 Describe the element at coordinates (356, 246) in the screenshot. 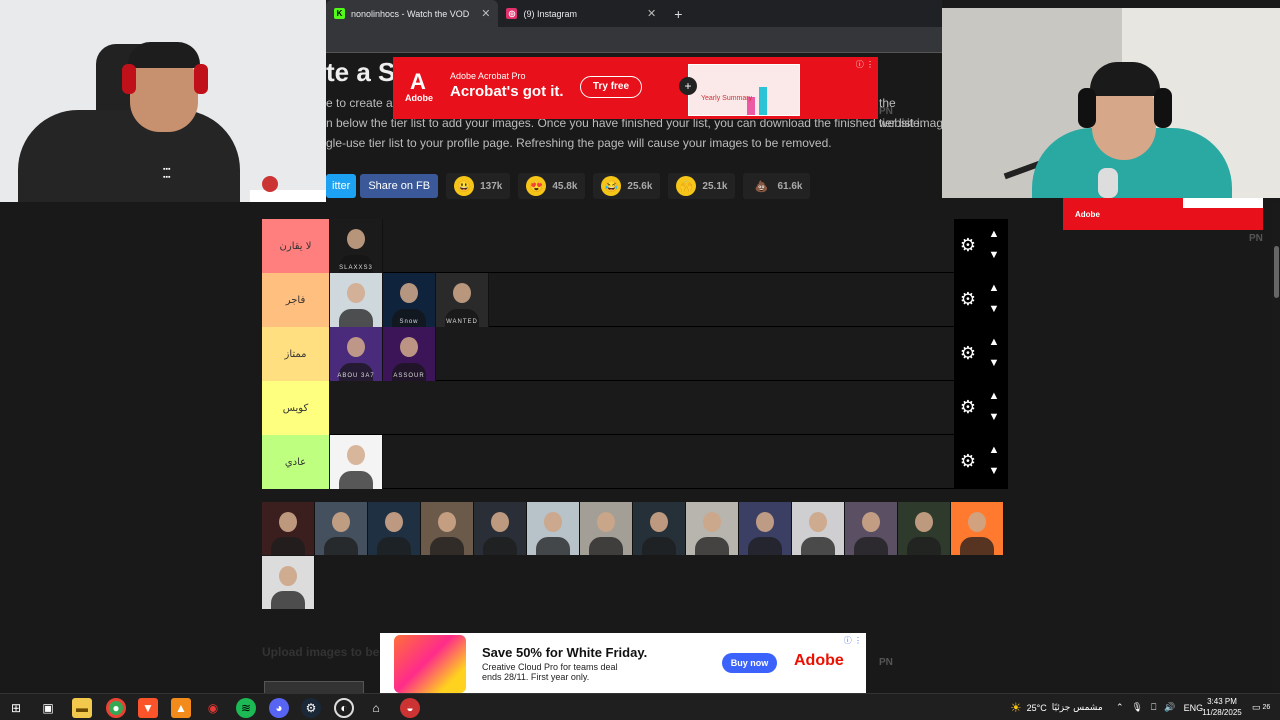

I see `tier-image: SLAXXS3` at that location.